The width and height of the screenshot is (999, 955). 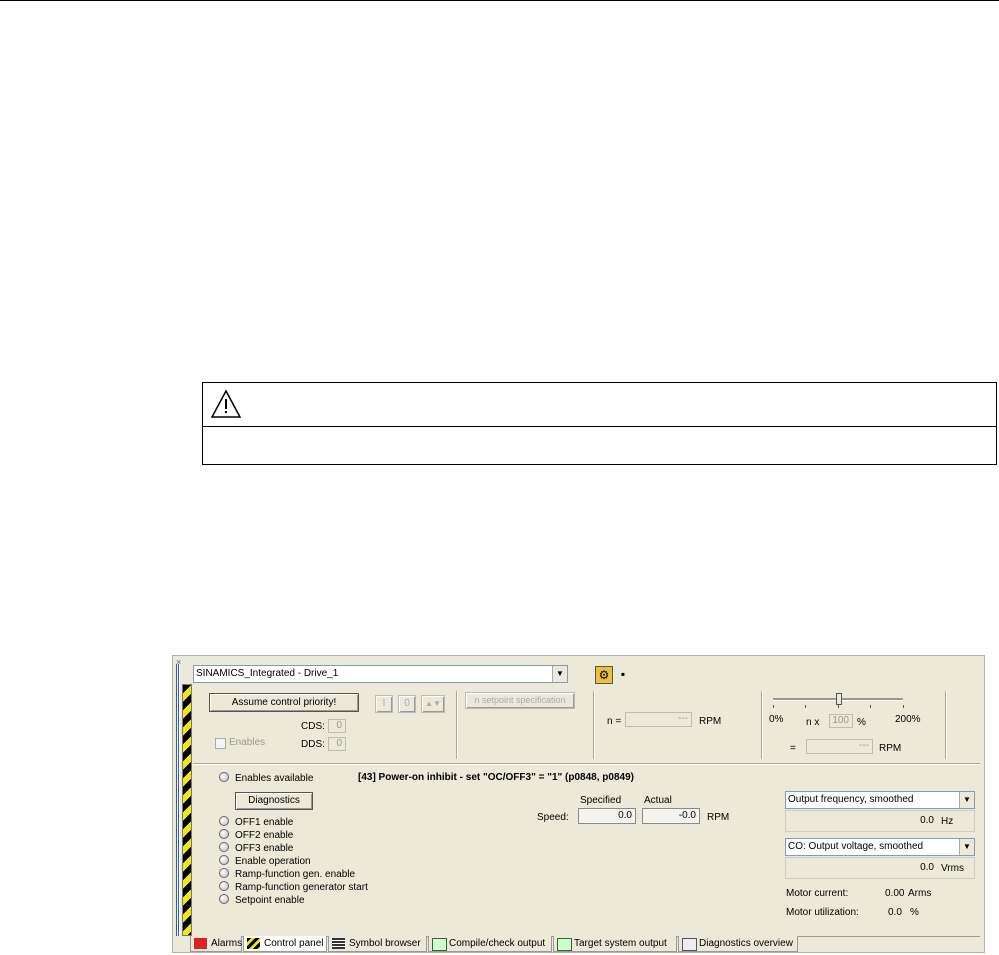 I want to click on setpoint-enable-led, so click(x=224, y=899).